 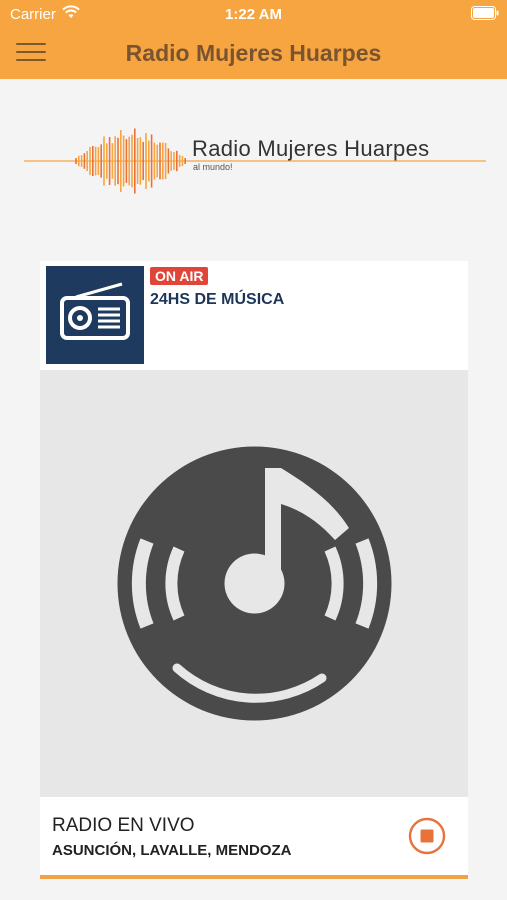 What do you see at coordinates (172, 850) in the screenshot?
I see `station-location: ASUNCIÓN, LAVALLE, MENDOZA` at bounding box center [172, 850].